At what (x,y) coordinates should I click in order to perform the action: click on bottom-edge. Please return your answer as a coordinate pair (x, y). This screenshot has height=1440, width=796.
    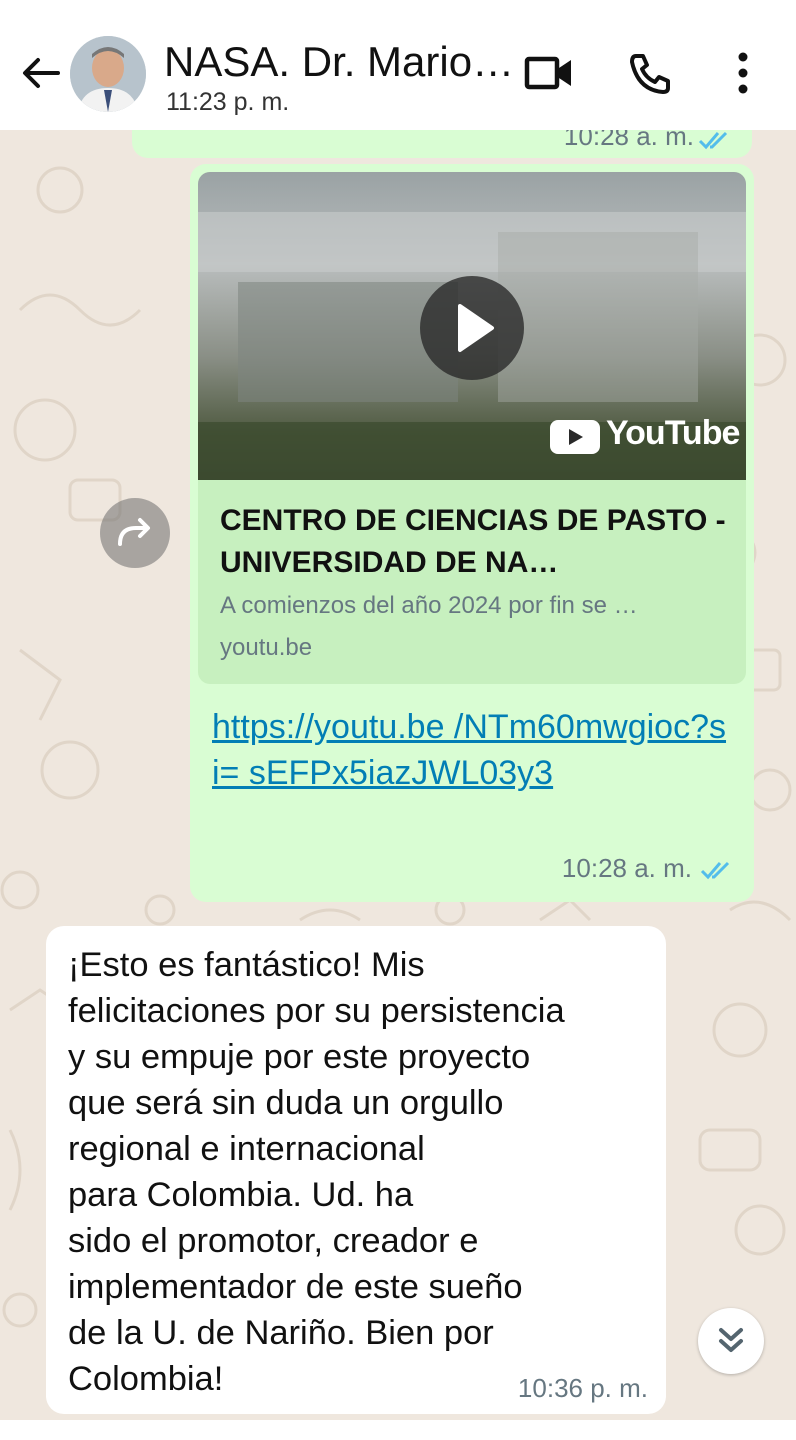
    Looking at the image, I should click on (398, 1430).